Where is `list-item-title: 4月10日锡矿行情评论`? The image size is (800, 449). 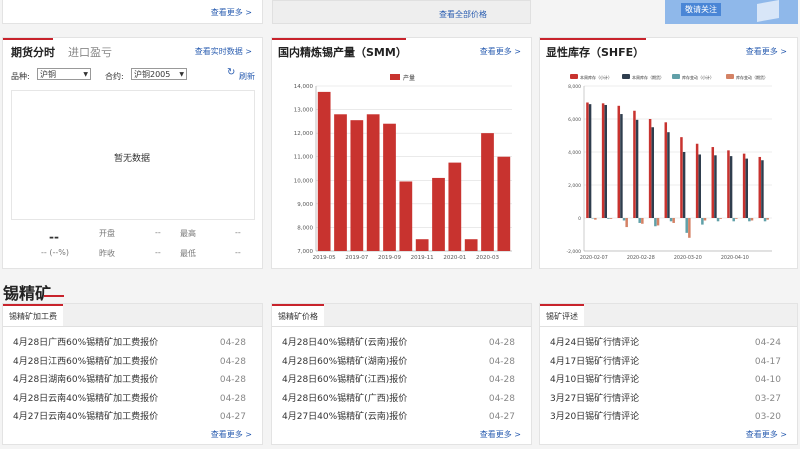 list-item-title: 4月10日锡矿行情评论 is located at coordinates (594, 380).